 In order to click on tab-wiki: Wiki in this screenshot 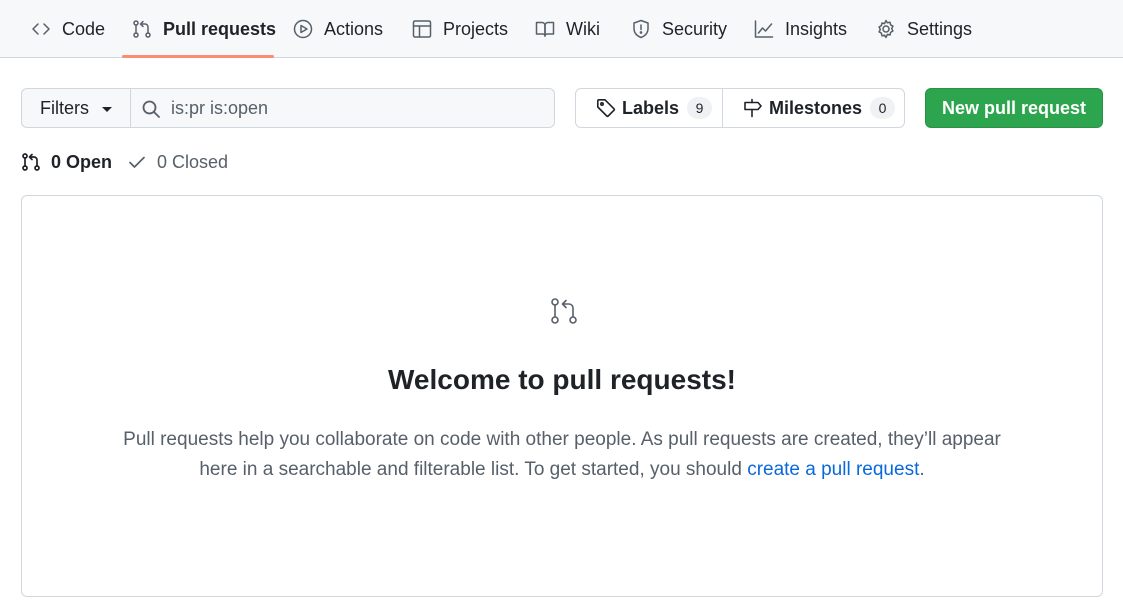, I will do `click(567, 29)`.